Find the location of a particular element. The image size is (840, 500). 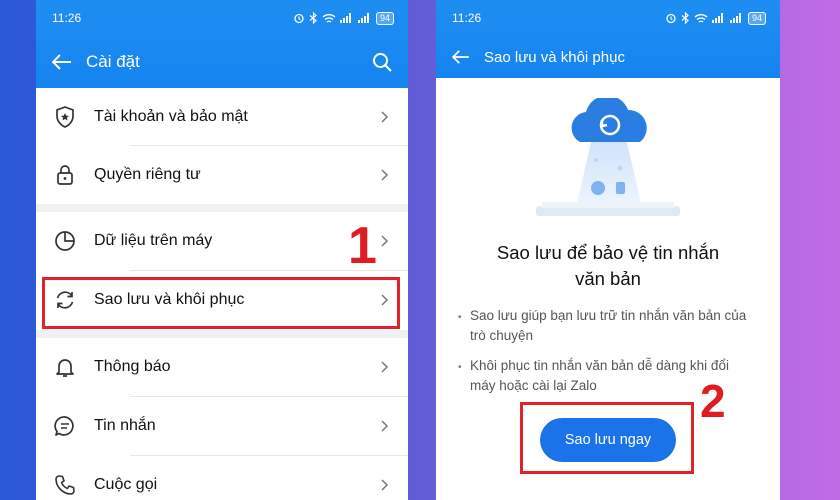

settings-item-label: Quyền riêng tư is located at coordinates (147, 174).